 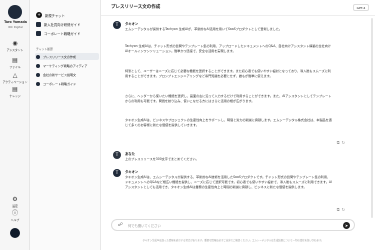 I want to click on help-icon: ⓘ, so click(x=14, y=213).